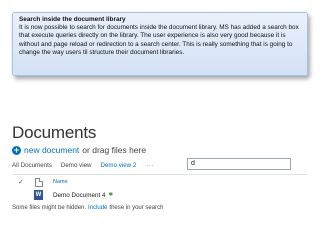 This screenshot has height=240, width=320. I want to click on new-document-bar: + new document or drag files here, so click(79, 150).